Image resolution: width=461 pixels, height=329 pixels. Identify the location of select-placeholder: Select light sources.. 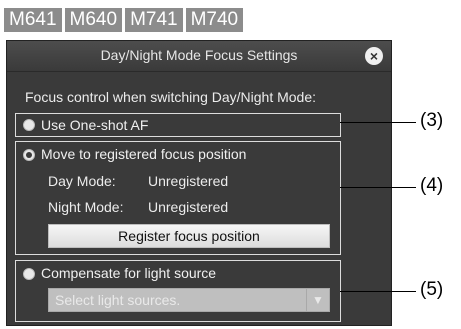
(118, 300).